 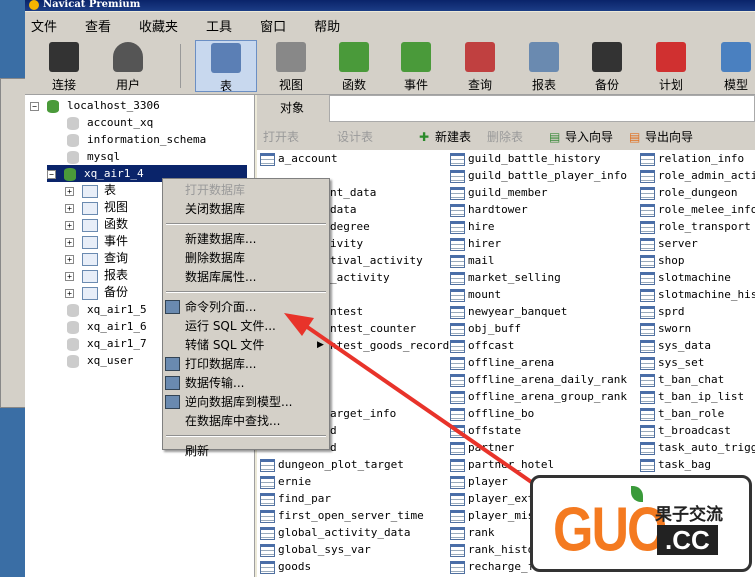 What do you see at coordinates (687, 540) in the screenshot?
I see `watermark-tld: .CC` at bounding box center [687, 540].